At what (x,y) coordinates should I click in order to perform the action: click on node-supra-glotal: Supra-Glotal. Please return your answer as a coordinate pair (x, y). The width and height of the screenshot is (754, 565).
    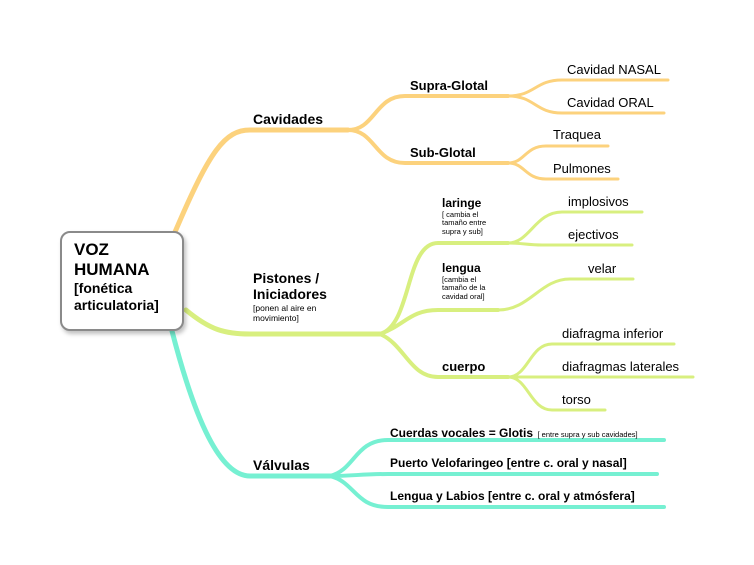
    Looking at the image, I should click on (449, 86).